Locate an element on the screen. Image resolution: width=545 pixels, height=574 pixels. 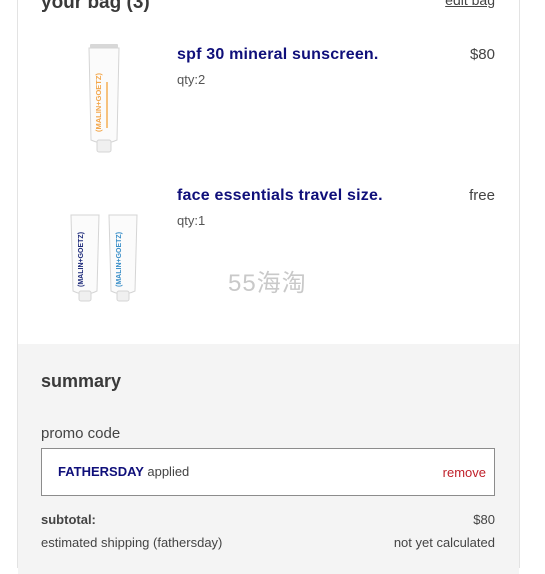
remove-promo-button: remove is located at coordinates (464, 472).